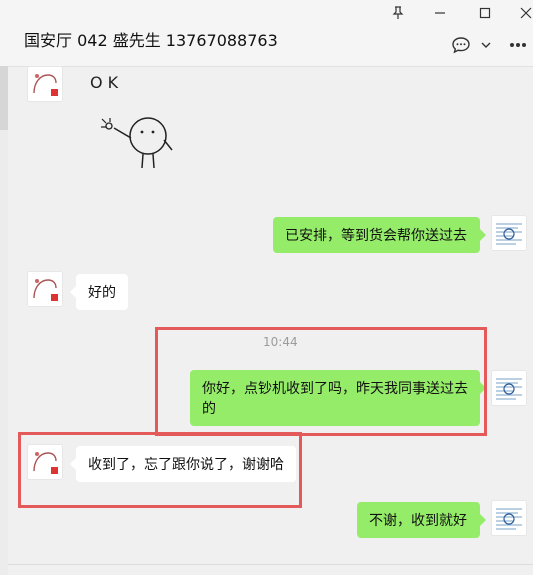 The image size is (533, 575). I want to click on scrollbar-thumb, so click(4, 98).